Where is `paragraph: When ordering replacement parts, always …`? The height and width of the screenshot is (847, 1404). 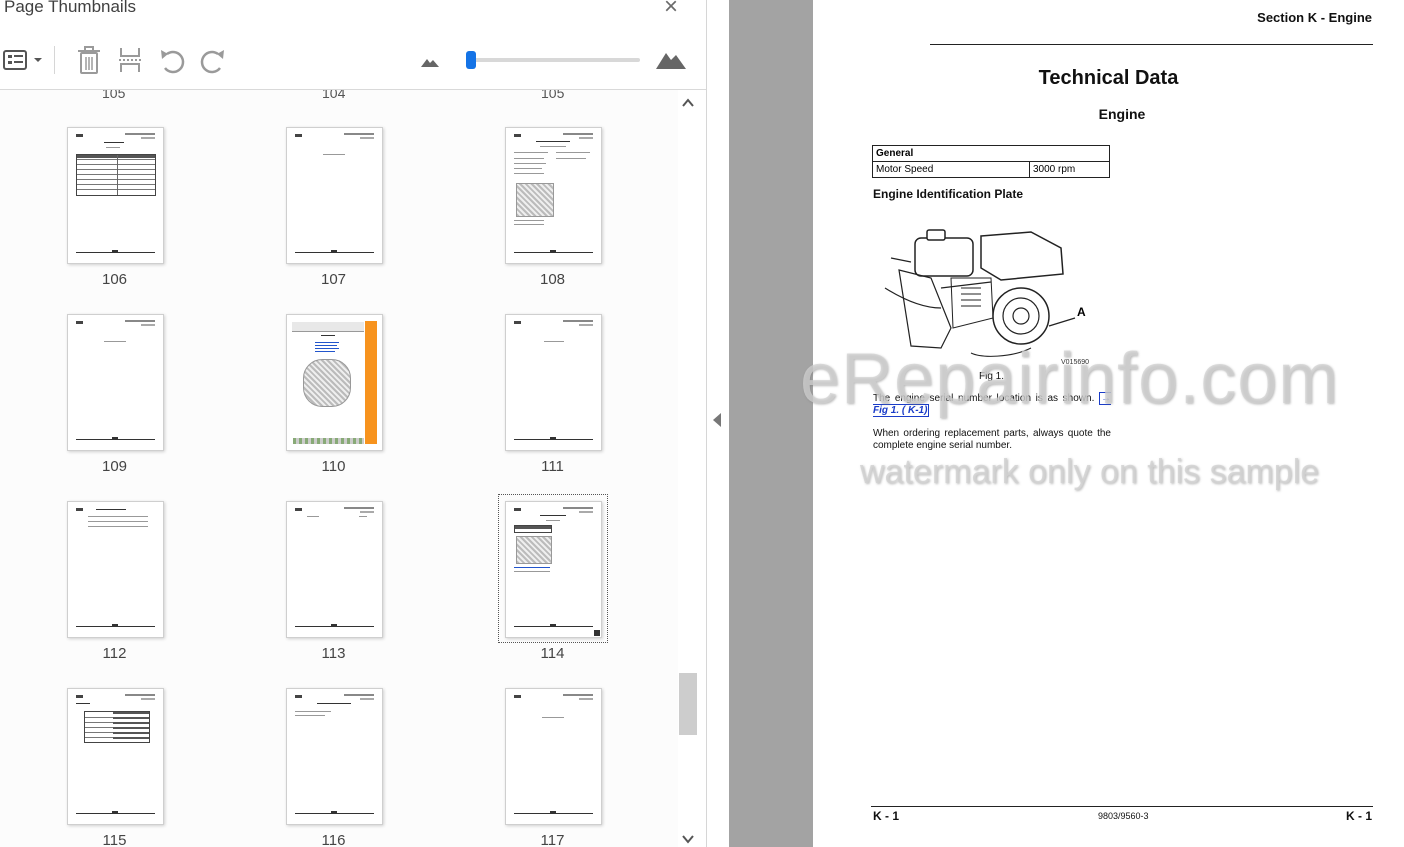 paragraph: When ordering replacement parts, always … is located at coordinates (992, 439).